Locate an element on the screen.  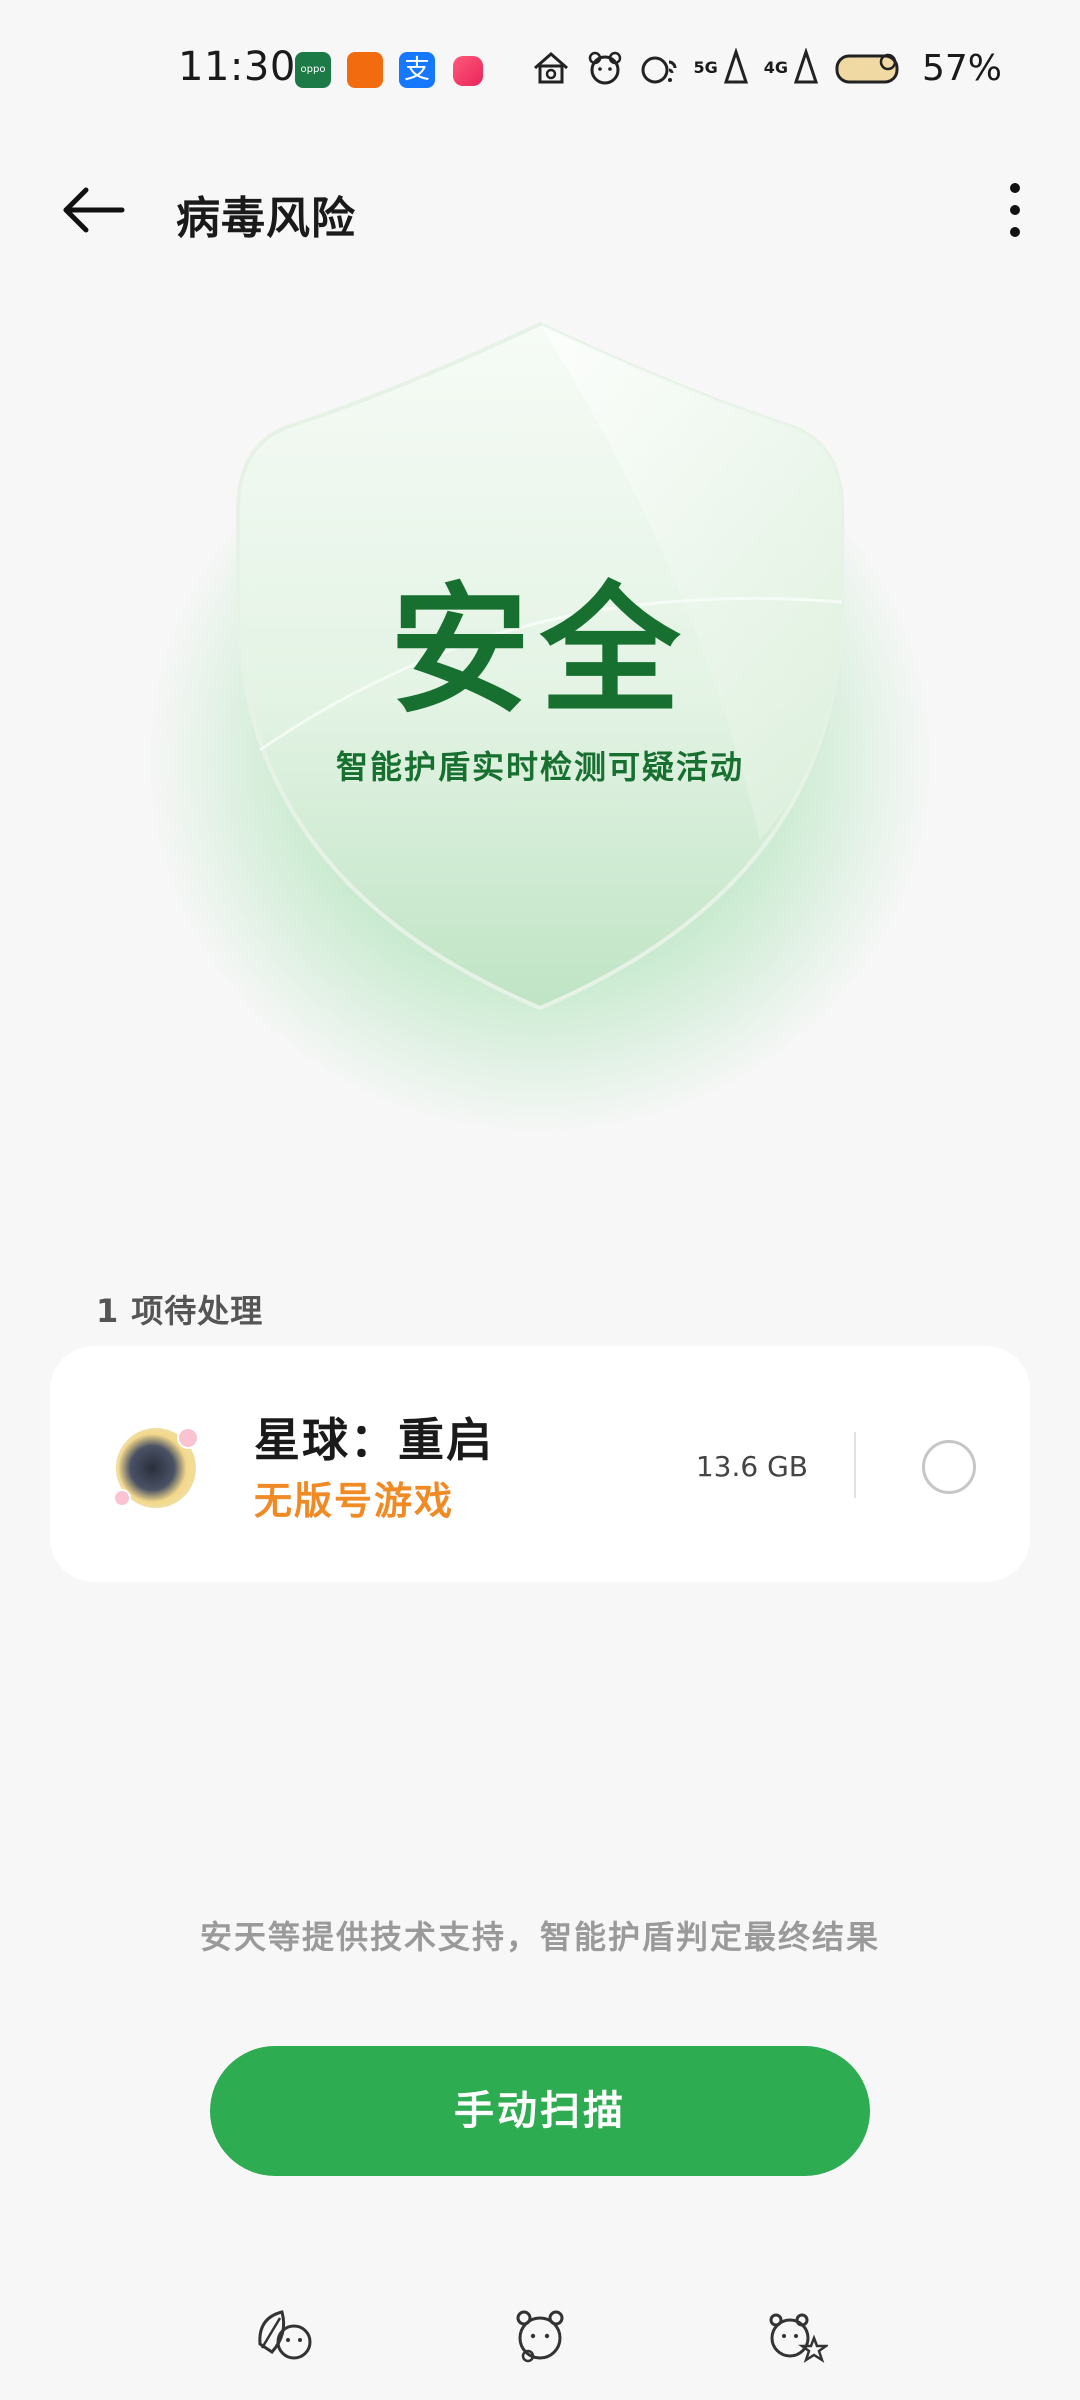
back-button is located at coordinates (96, 210).